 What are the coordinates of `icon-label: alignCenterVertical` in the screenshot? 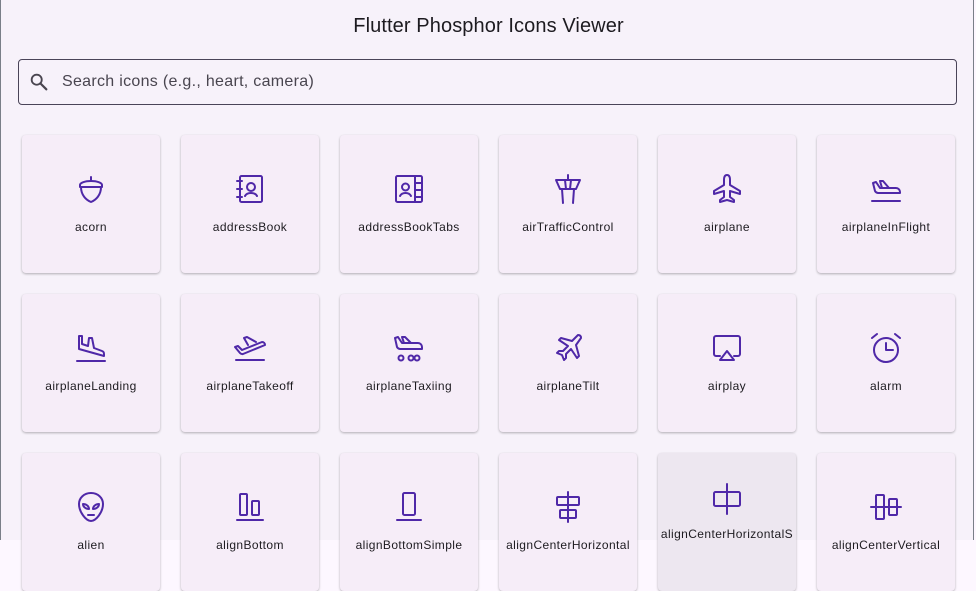 It's located at (886, 545).